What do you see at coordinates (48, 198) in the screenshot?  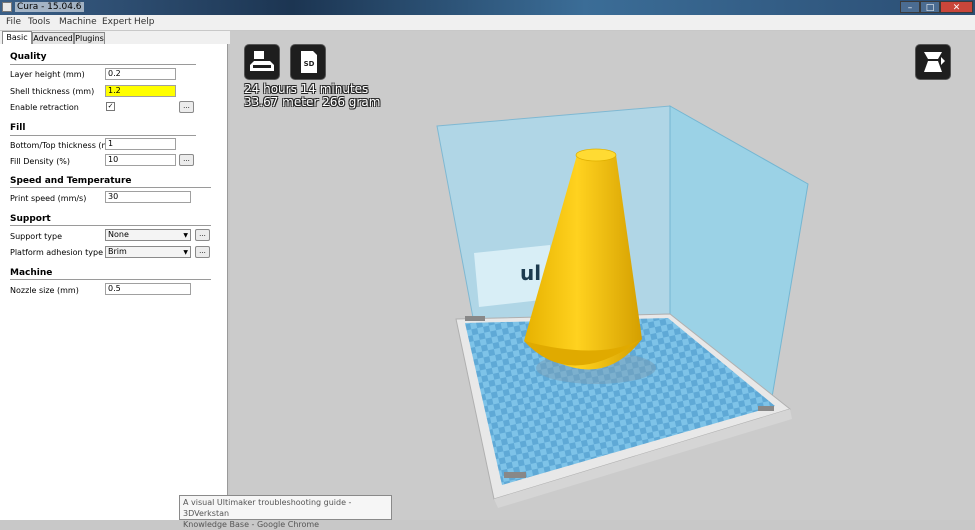 I see `print-speed-label: Print speed (mm/s)` at bounding box center [48, 198].